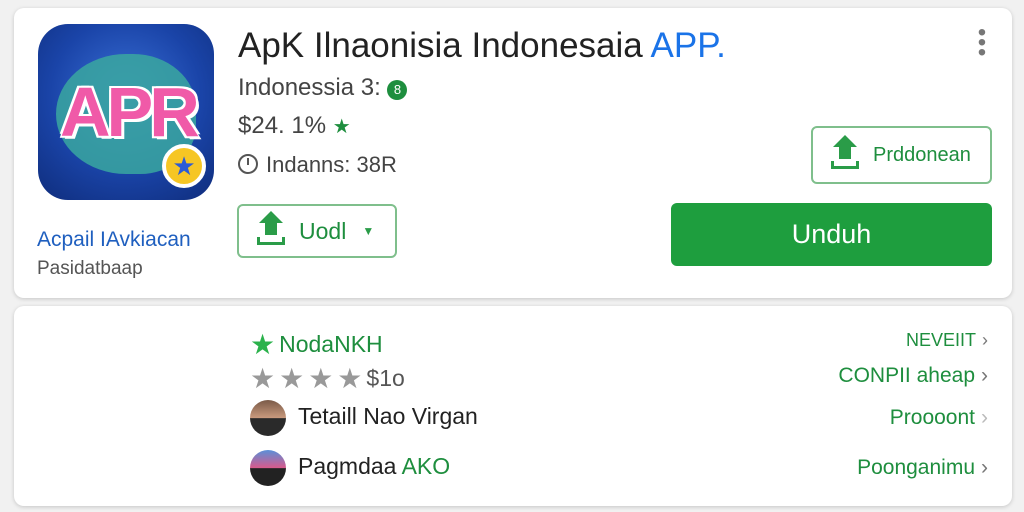  I want to click on clock-icon, so click(248, 164).